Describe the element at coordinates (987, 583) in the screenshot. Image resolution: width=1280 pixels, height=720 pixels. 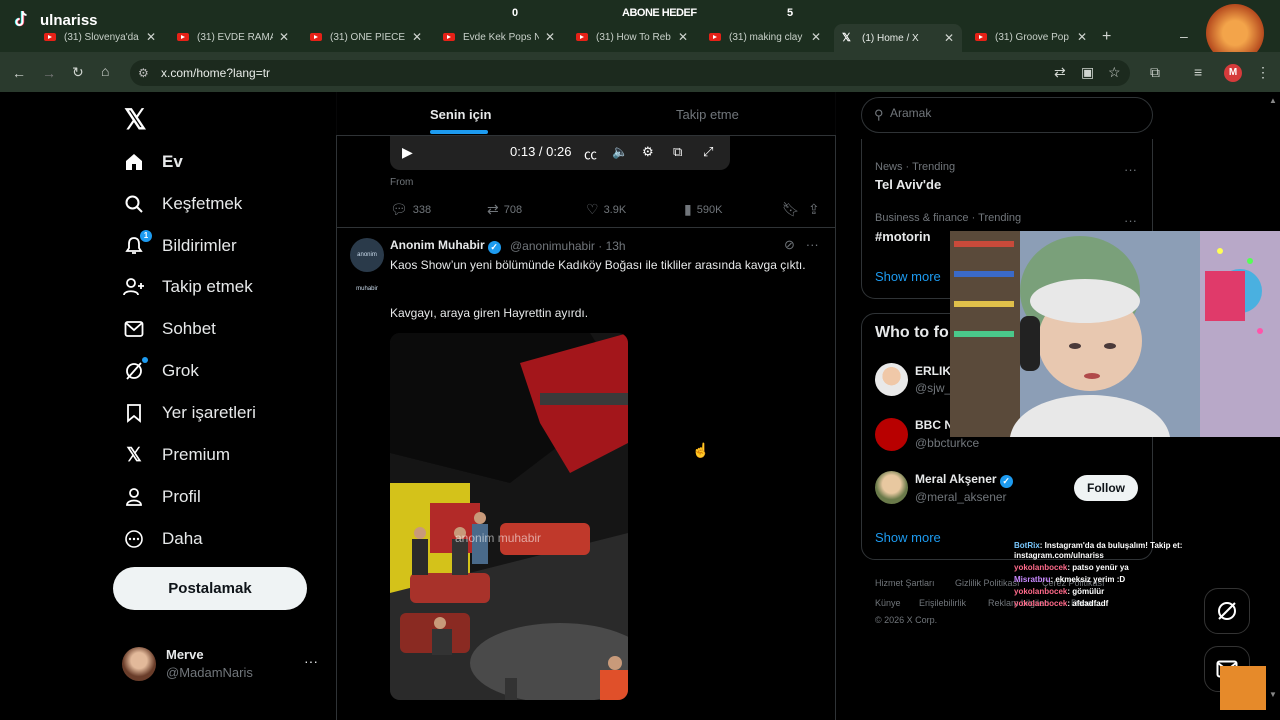
I see `footer-link: Gizlilik Politikası` at that location.